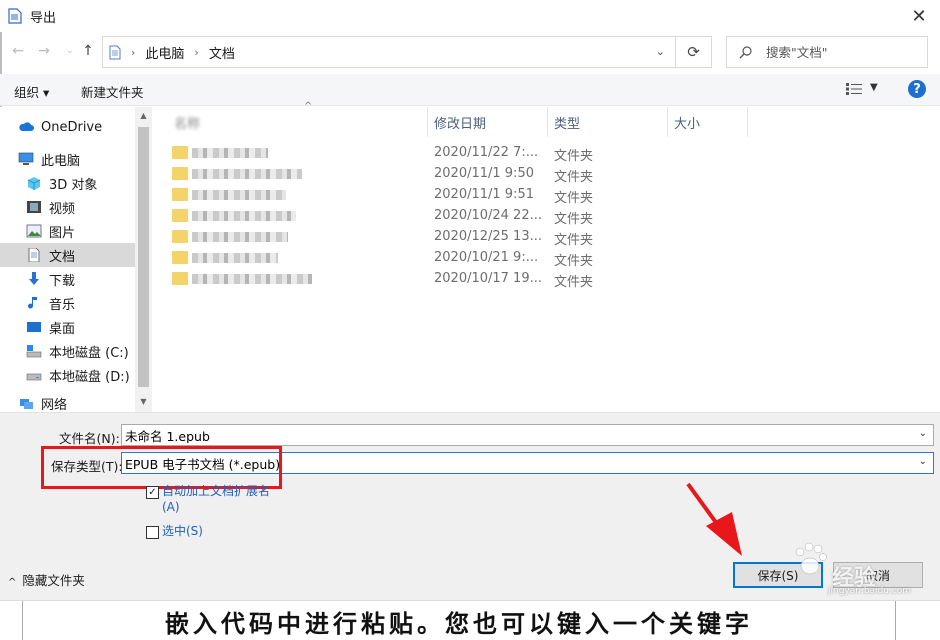 This screenshot has width=940, height=640. I want to click on file-row: 2020/11/22 7:... 文件夹, so click(546, 153).